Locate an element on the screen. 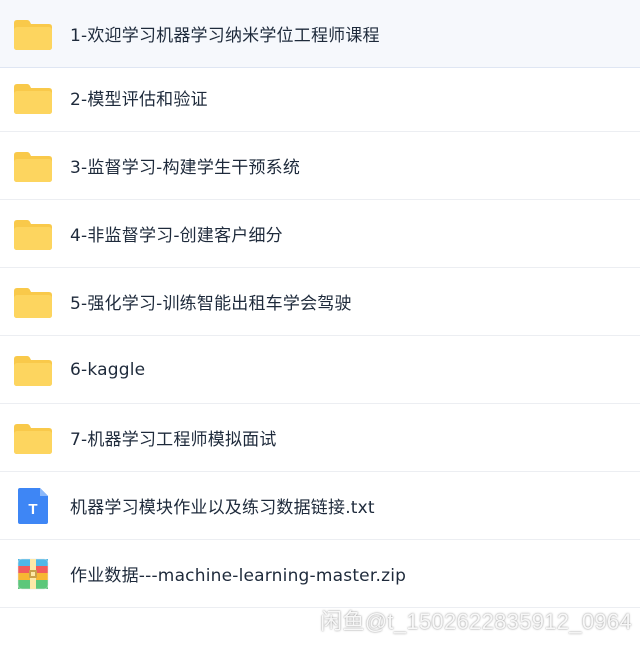 Image resolution: width=640 pixels, height=646 pixels. item-label: 6-kaggle is located at coordinates (108, 369).